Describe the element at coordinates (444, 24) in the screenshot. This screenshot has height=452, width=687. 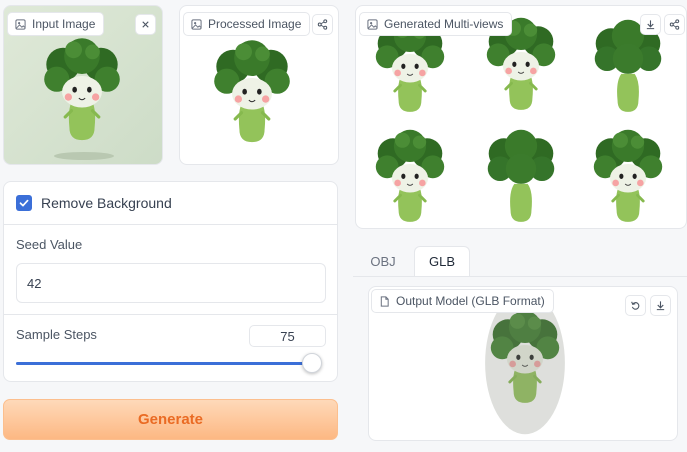
I see `multiviews-label-text: Generated Multi-views` at that location.